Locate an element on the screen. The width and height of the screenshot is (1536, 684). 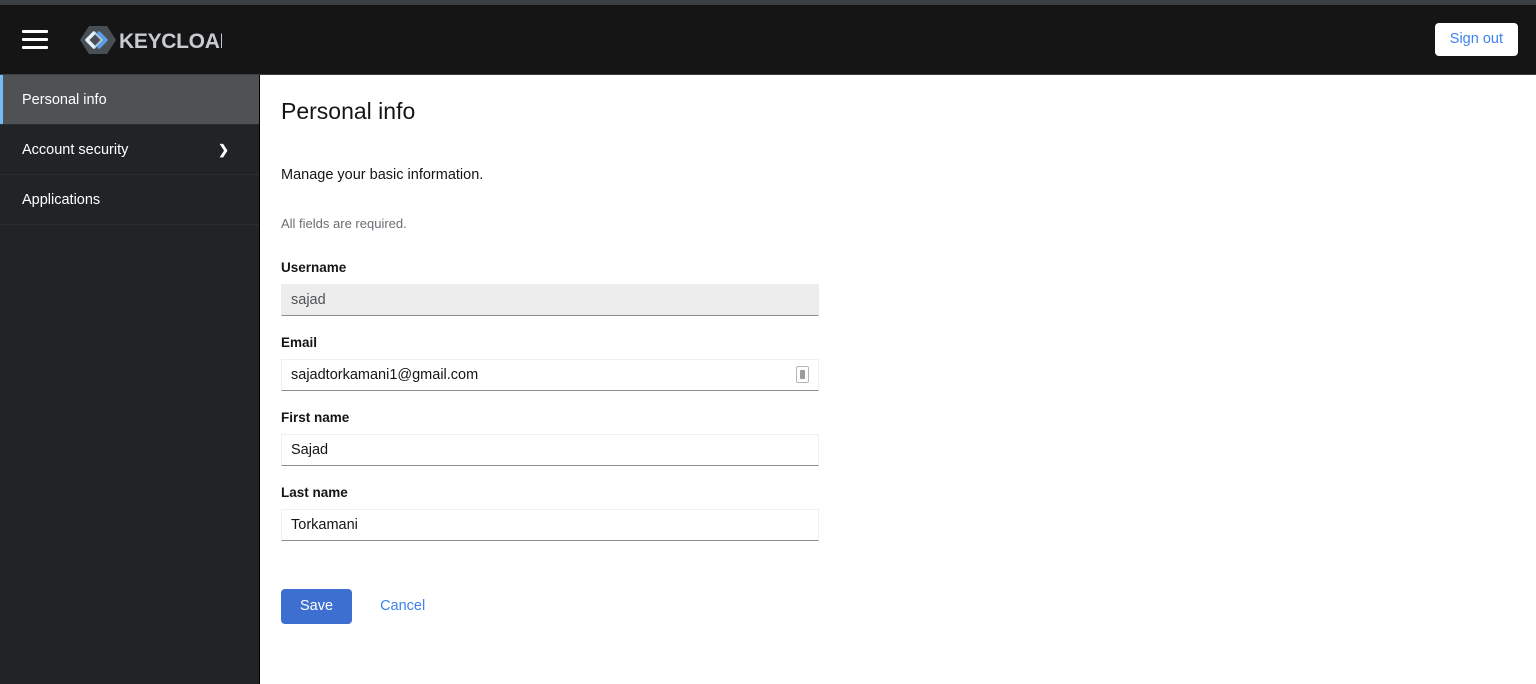
hamburger-menu-icon is located at coordinates (35, 40).